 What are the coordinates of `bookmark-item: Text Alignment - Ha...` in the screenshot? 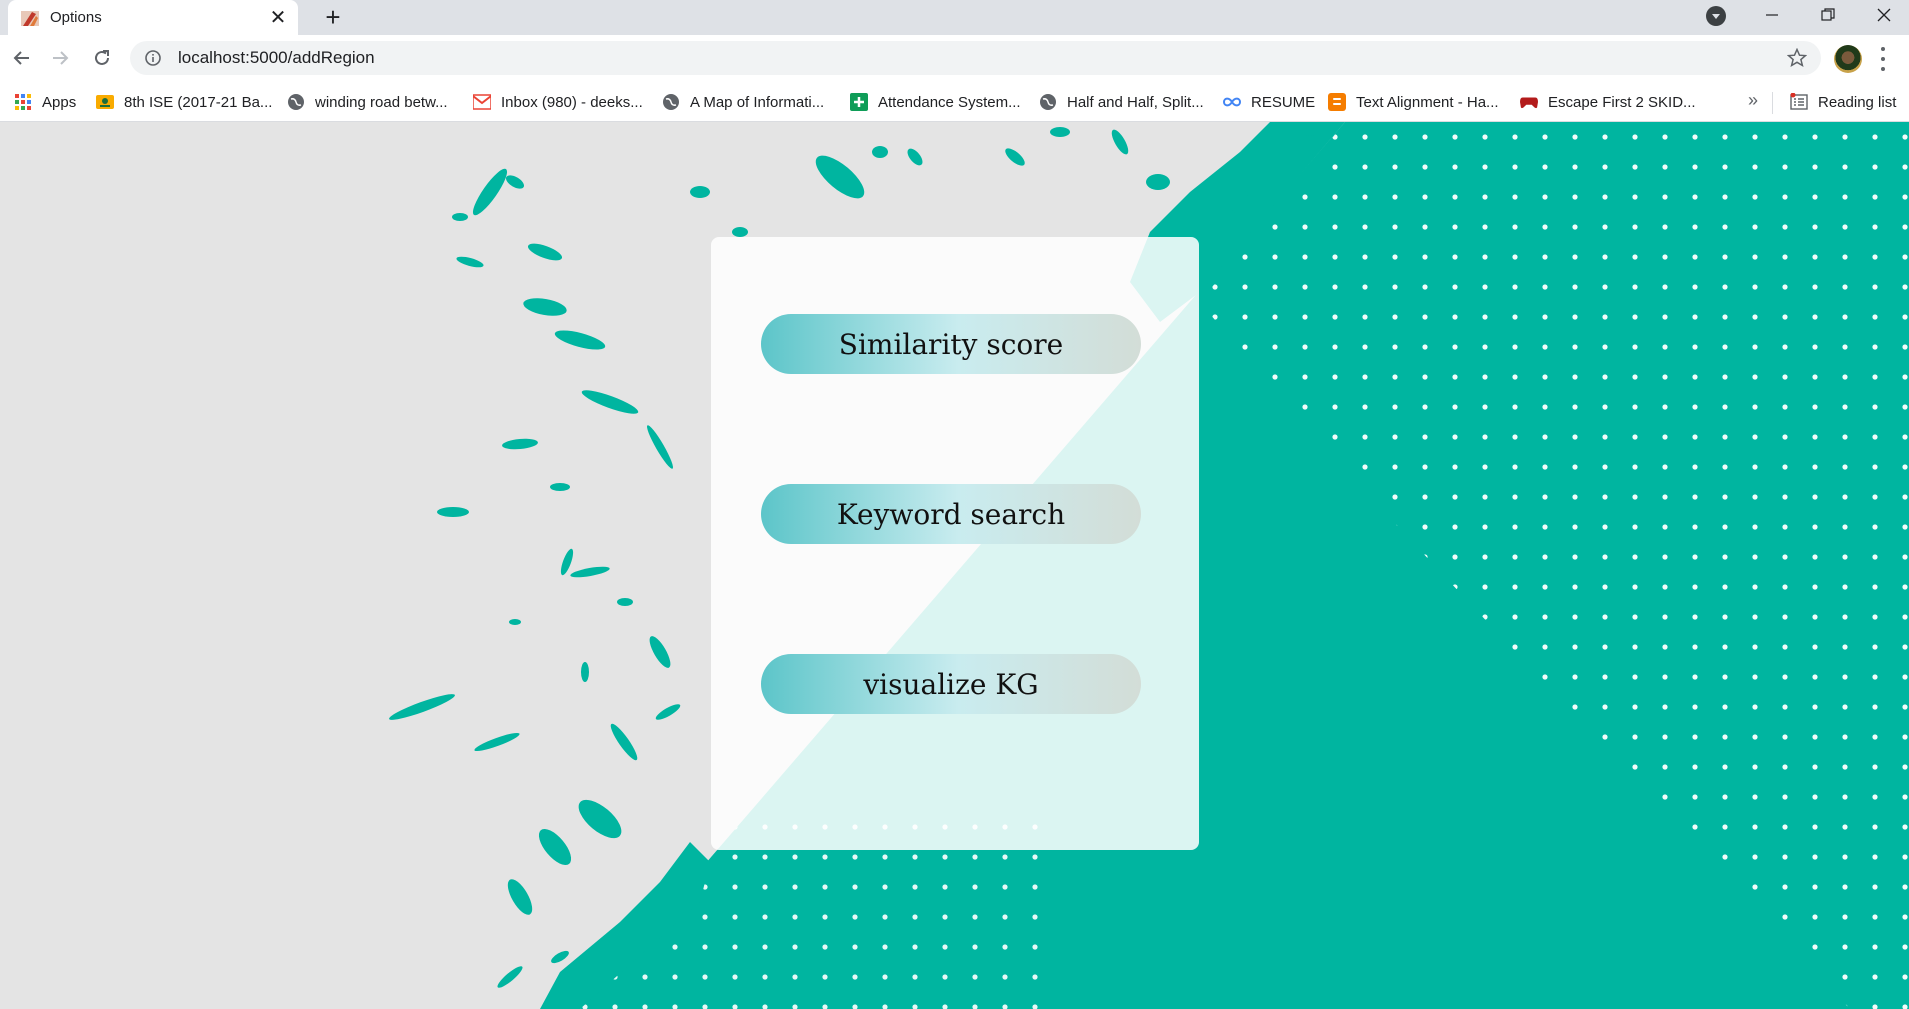 It's located at (1413, 102).